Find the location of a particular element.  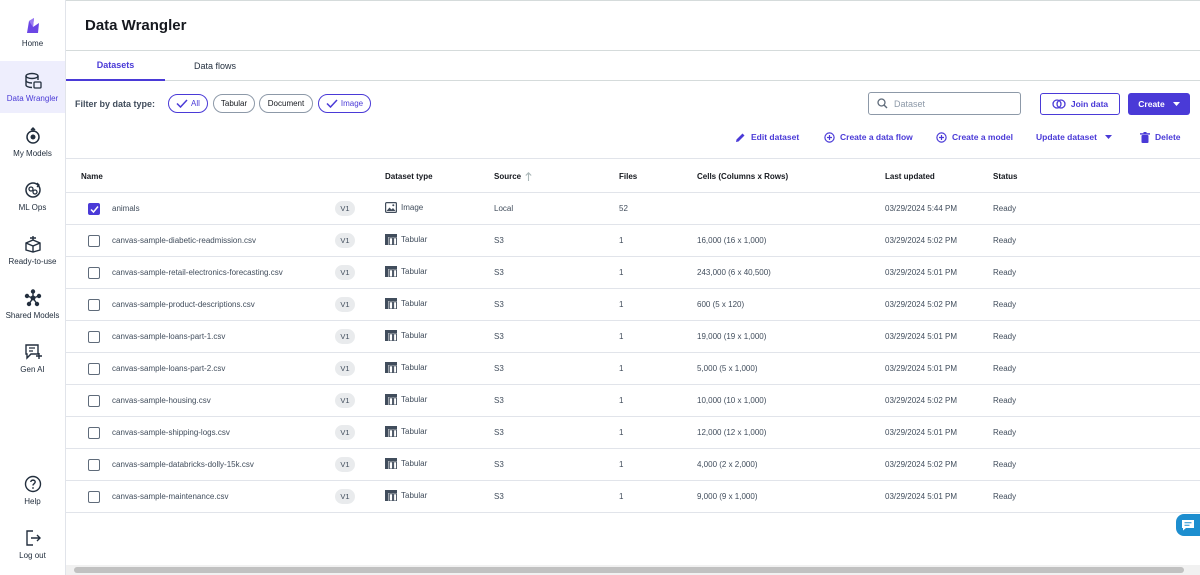

files-cell: 52 is located at coordinates (623, 208).